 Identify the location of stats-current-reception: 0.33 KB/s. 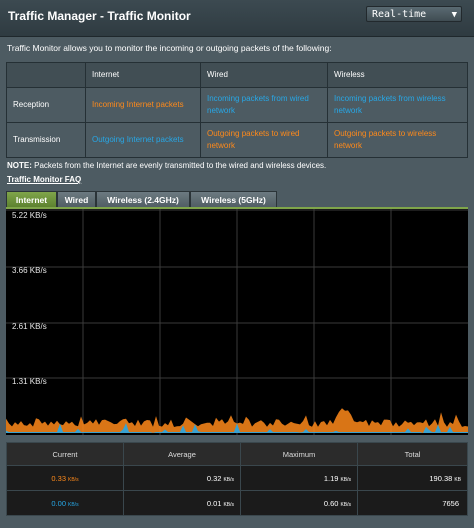
(65, 478).